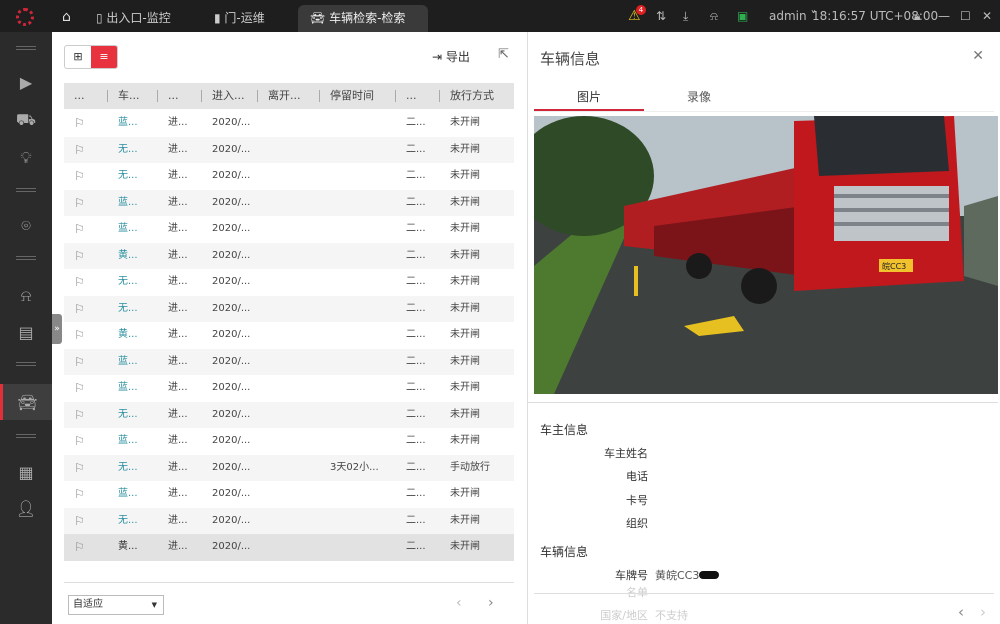  Describe the element at coordinates (470, 467) in the screenshot. I see `table-cell: 手动放行` at that location.